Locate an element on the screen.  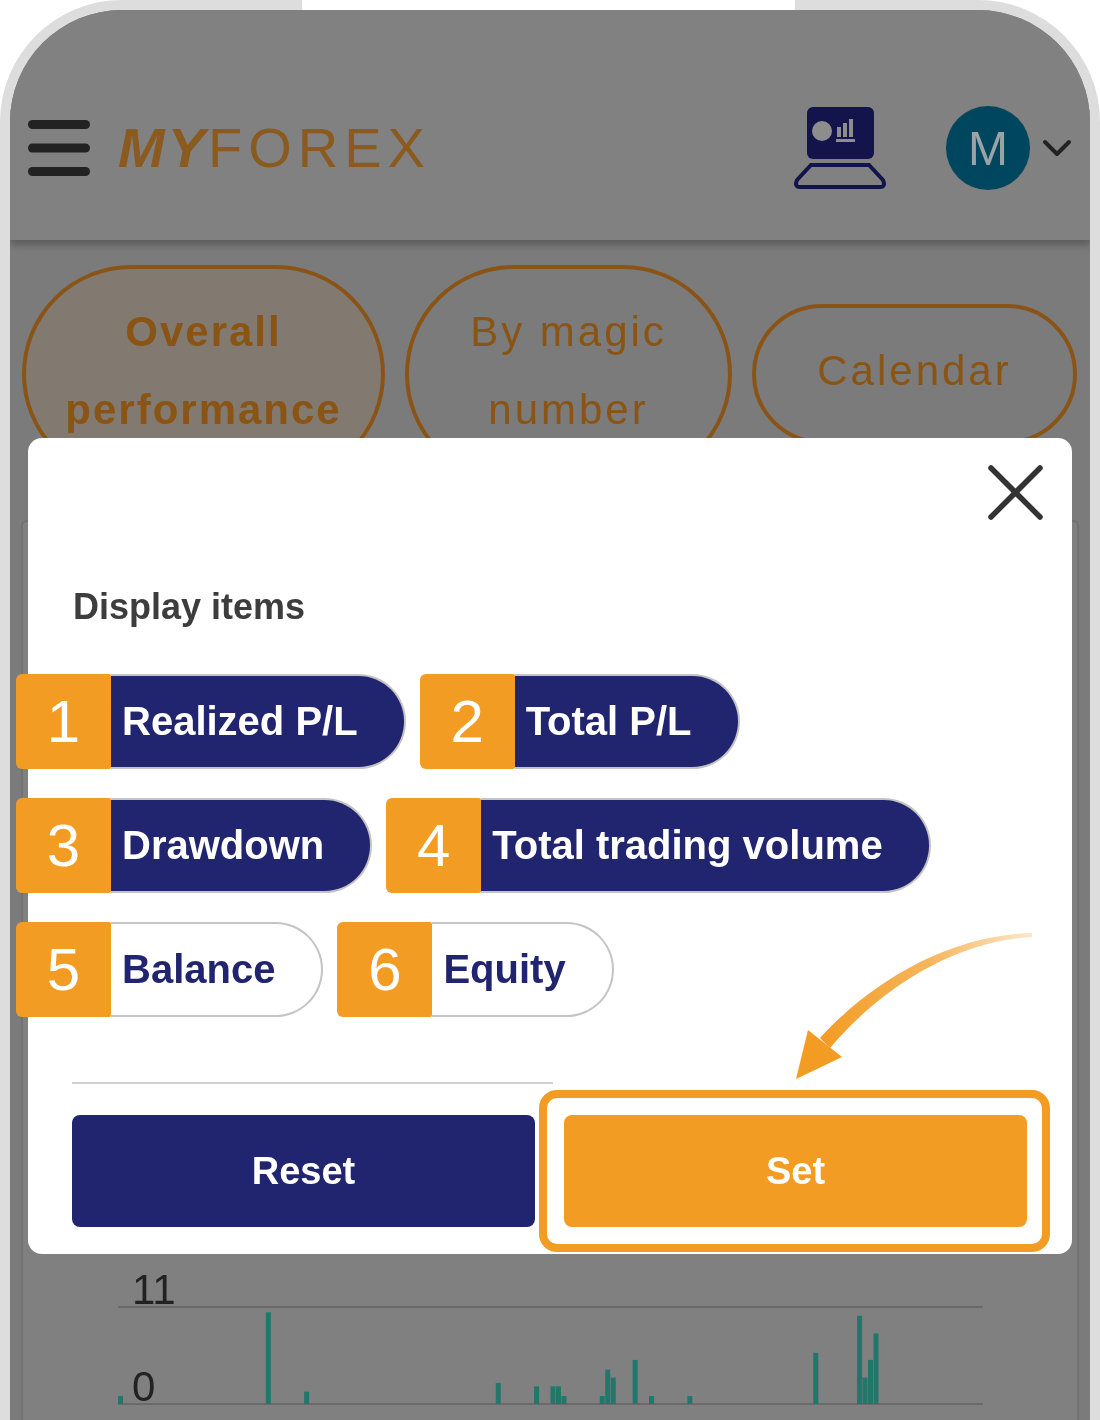
step-number: 2 is located at coordinates (467, 721).